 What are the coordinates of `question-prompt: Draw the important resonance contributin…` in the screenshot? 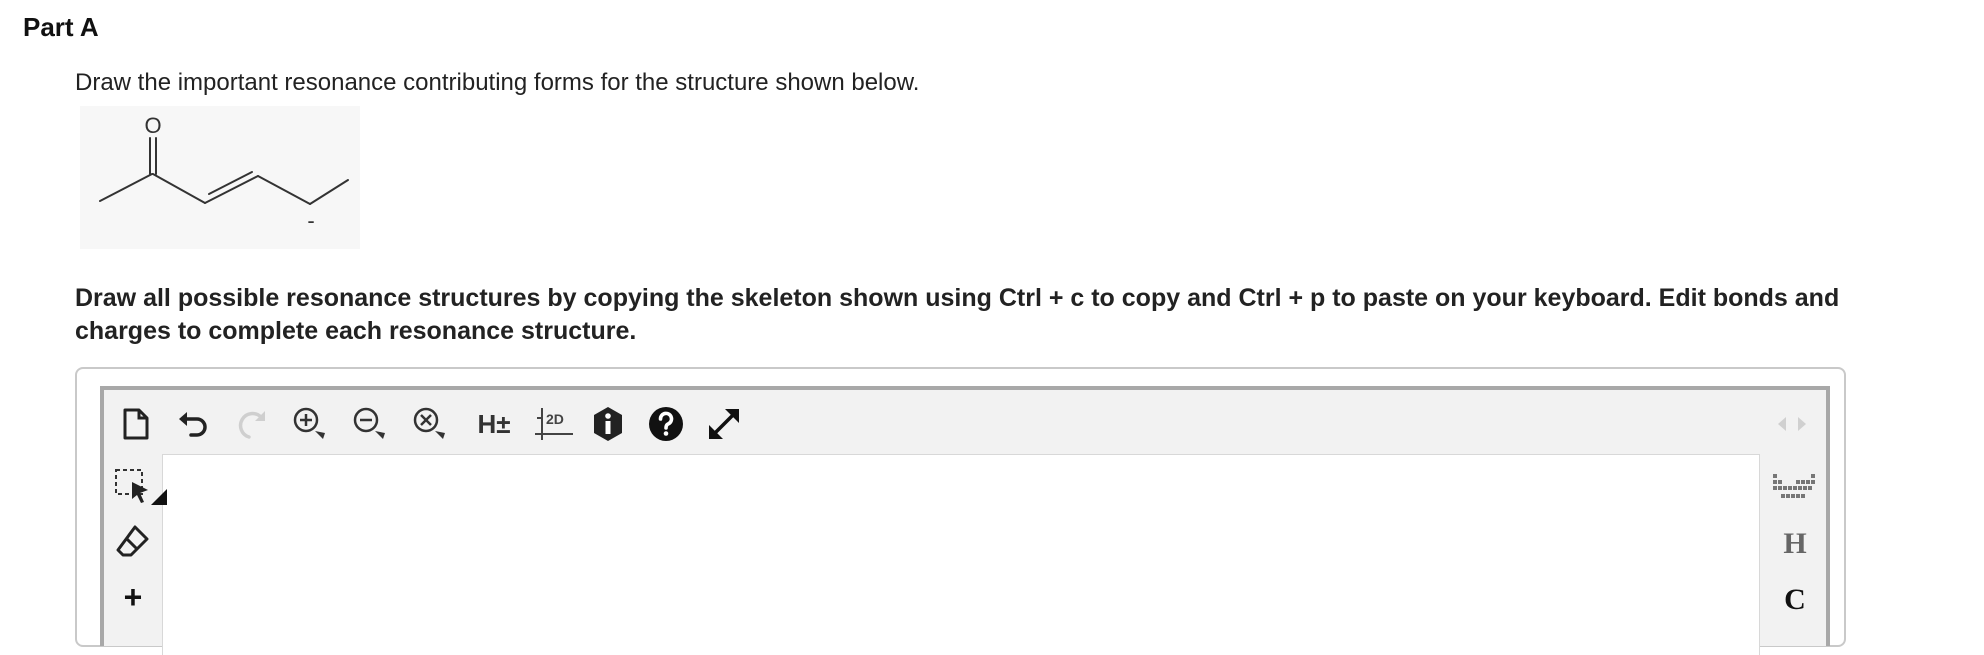 It's located at (497, 82).